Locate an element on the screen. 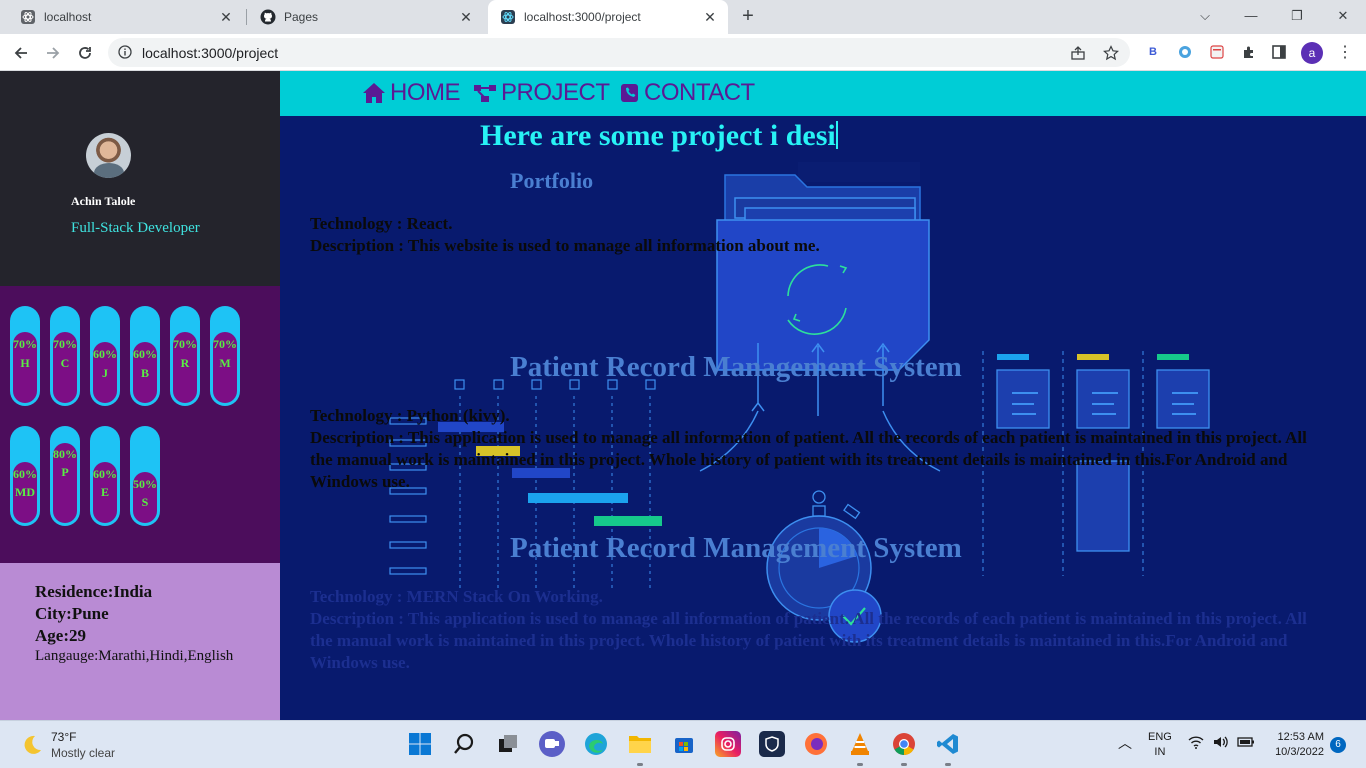  restore-button: ❐ is located at coordinates (1297, 16).